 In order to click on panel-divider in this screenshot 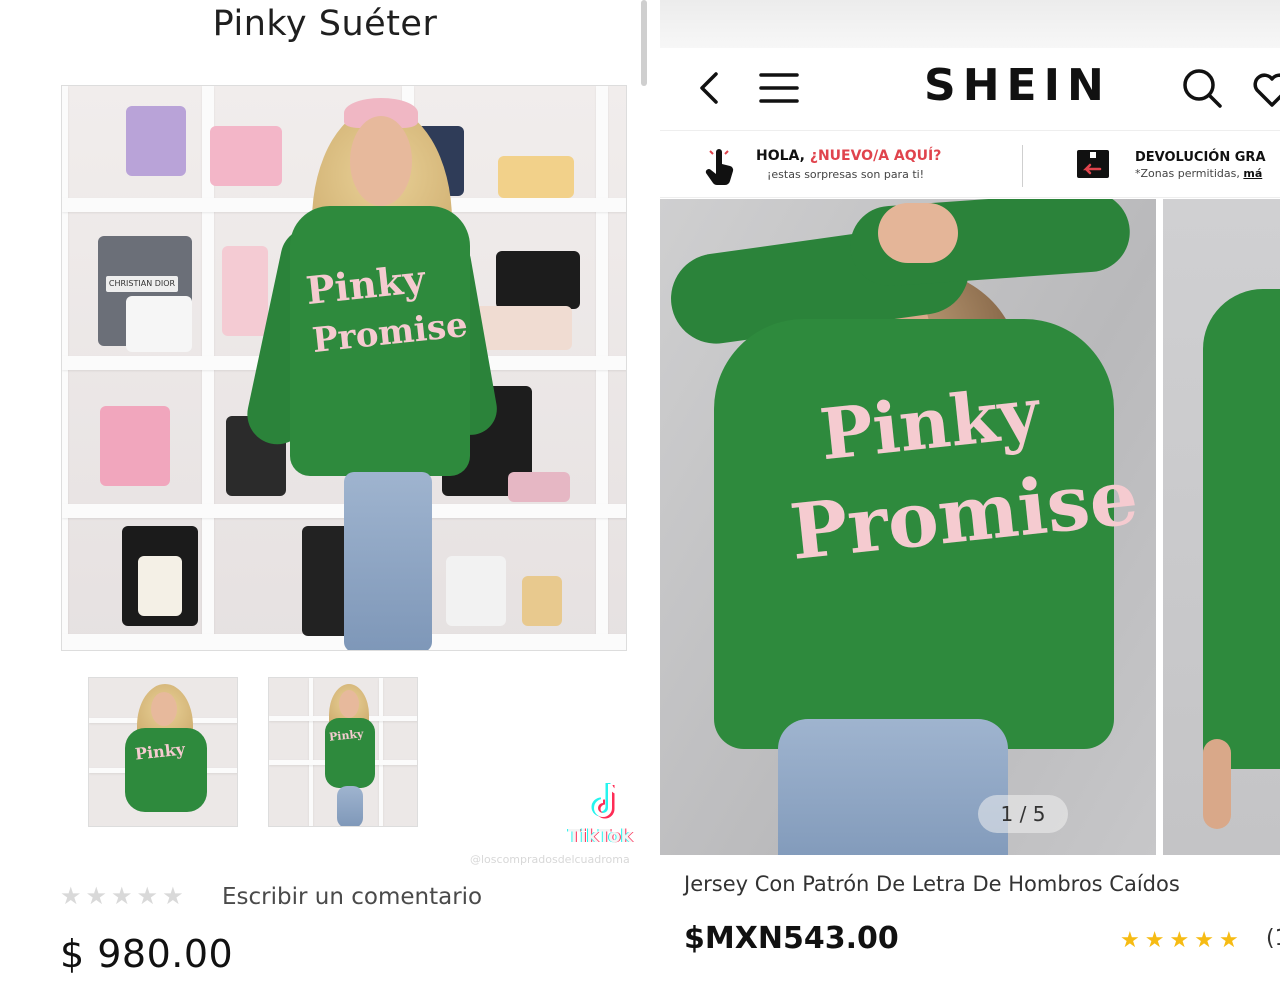, I will do `click(655, 492)`.